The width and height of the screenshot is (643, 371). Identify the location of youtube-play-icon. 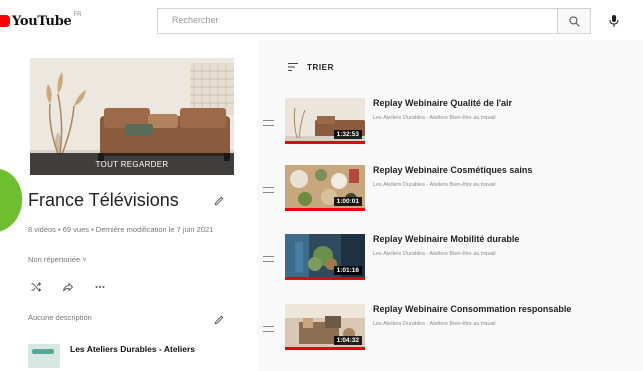
(5, 21).